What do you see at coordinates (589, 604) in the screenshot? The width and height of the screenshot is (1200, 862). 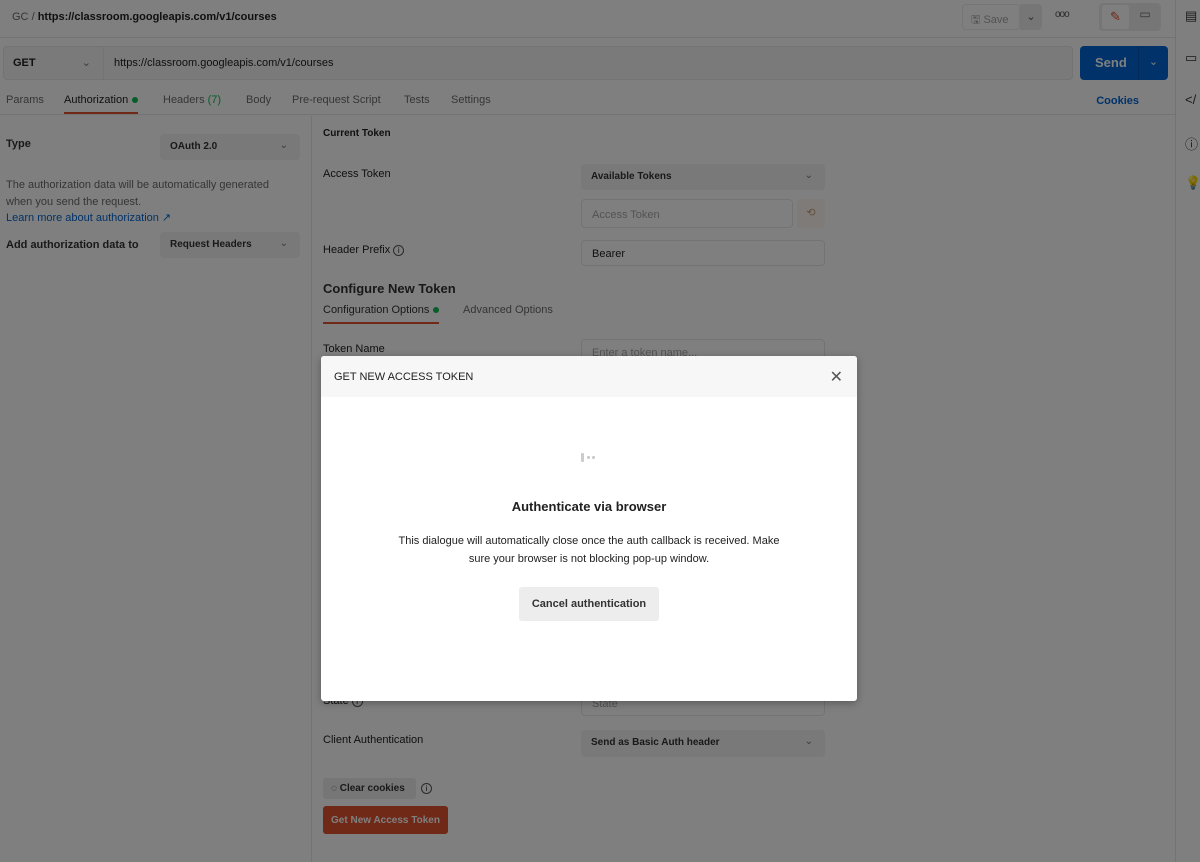 I see `cancel-authentication-button: Cancel authentication` at bounding box center [589, 604].